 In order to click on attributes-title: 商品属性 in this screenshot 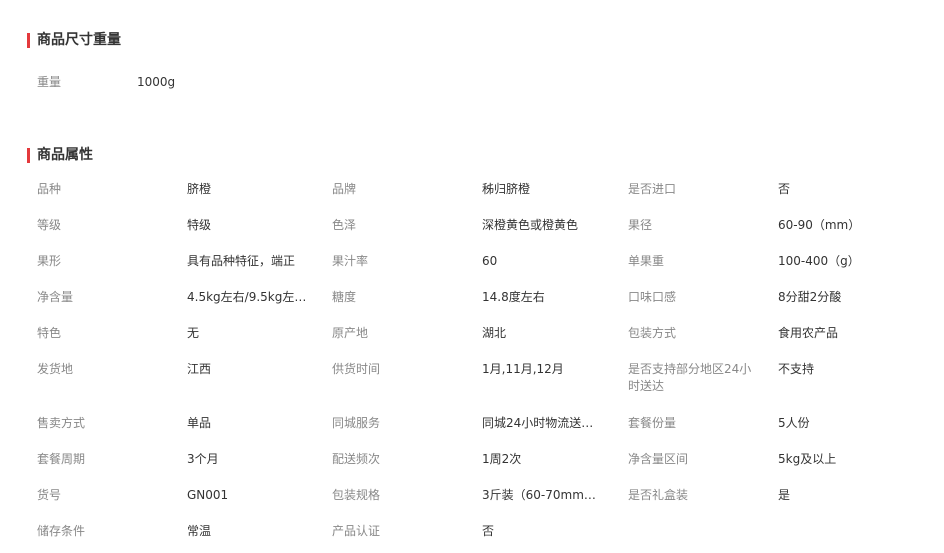, I will do `click(65, 155)`.